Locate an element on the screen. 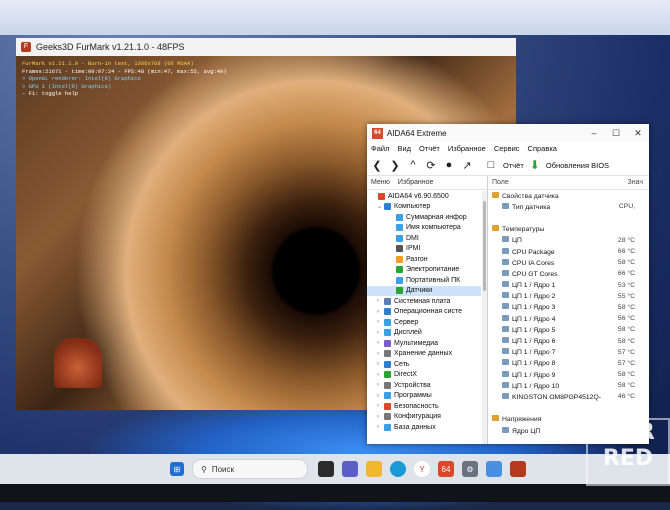 Image resolution: width=670 pixels, height=510 pixels. tree-item: › База данных is located at coordinates (424, 427).